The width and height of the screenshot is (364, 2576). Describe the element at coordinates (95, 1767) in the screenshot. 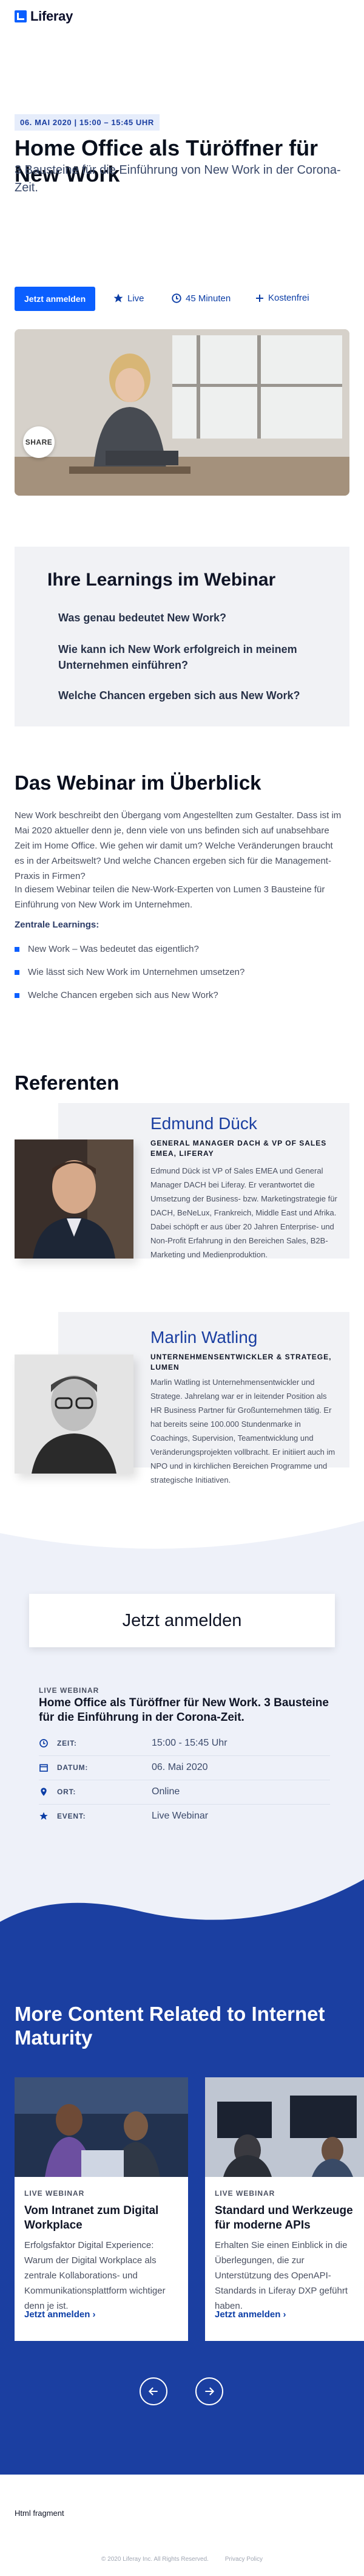

I see `event-label-wrap: DATUM:` at that location.